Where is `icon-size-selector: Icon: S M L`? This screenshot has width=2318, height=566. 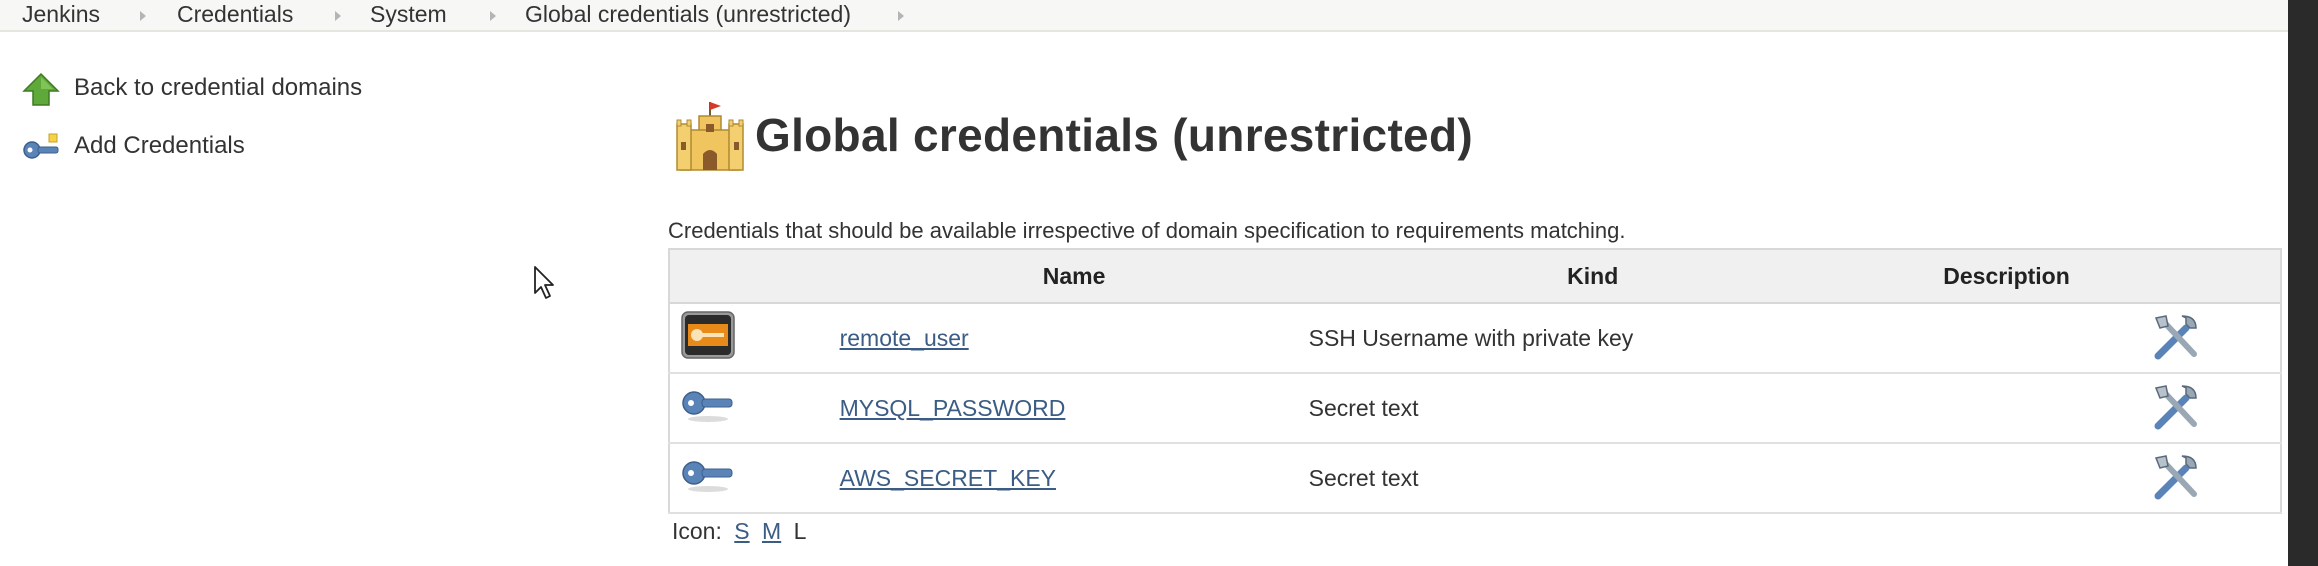 icon-size-selector: Icon: S M L is located at coordinates (739, 531).